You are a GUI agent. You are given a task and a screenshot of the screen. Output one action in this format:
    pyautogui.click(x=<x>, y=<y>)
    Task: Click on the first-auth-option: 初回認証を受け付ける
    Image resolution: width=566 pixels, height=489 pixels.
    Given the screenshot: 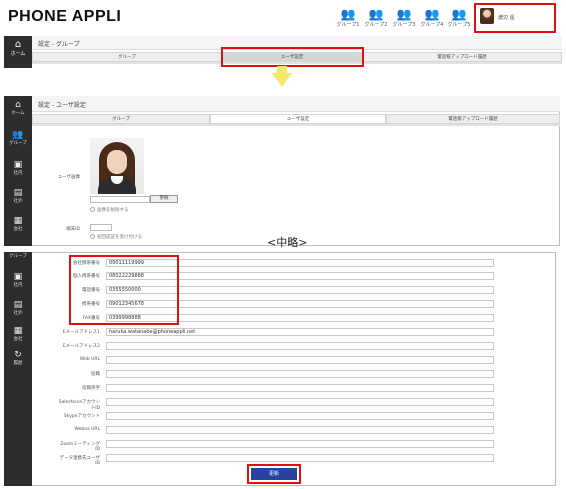 What is the action you would take?
    pyautogui.click(x=116, y=237)
    